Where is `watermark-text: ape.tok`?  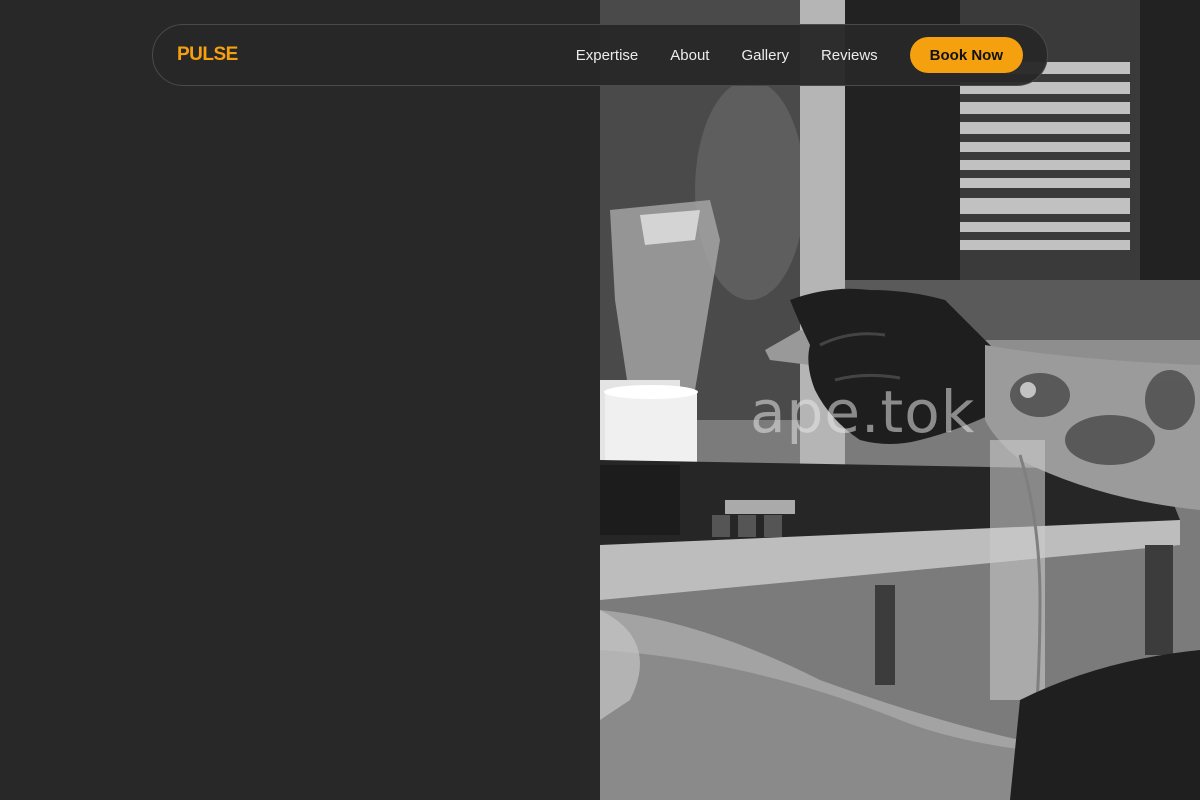
watermark-text: ape.tok is located at coordinates (863, 412).